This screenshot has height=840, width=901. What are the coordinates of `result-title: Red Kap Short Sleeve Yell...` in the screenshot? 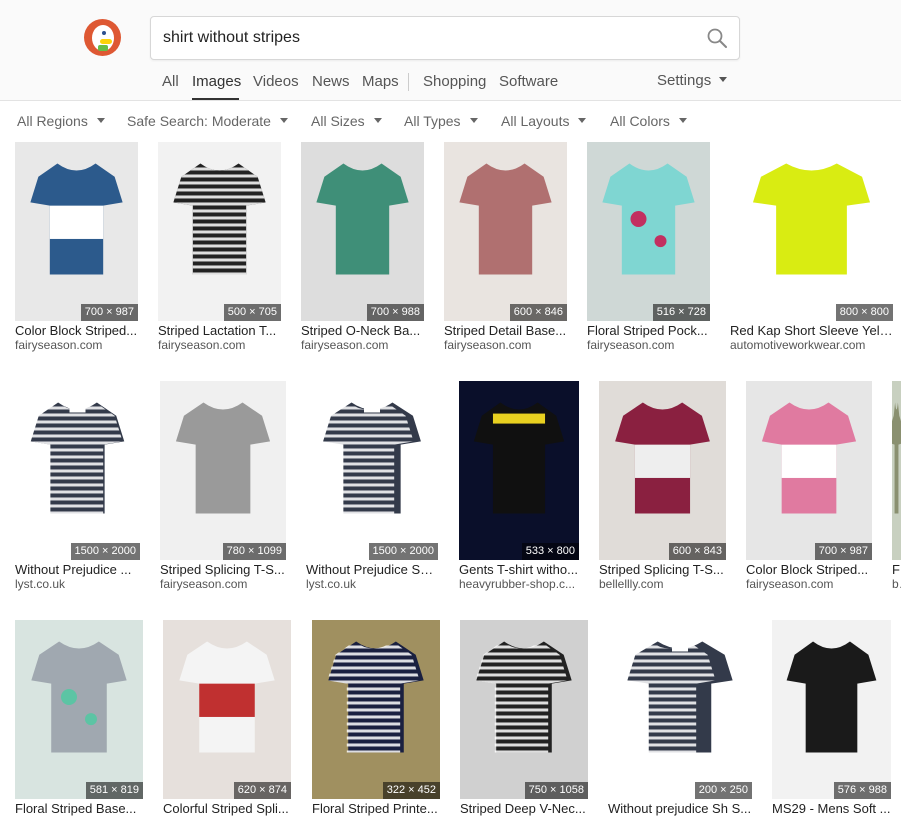 It's located at (811, 330).